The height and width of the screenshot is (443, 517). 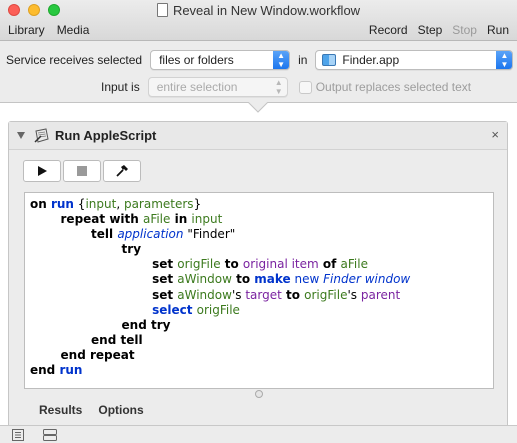 What do you see at coordinates (174, 309) in the screenshot?
I see `script-token: select` at bounding box center [174, 309].